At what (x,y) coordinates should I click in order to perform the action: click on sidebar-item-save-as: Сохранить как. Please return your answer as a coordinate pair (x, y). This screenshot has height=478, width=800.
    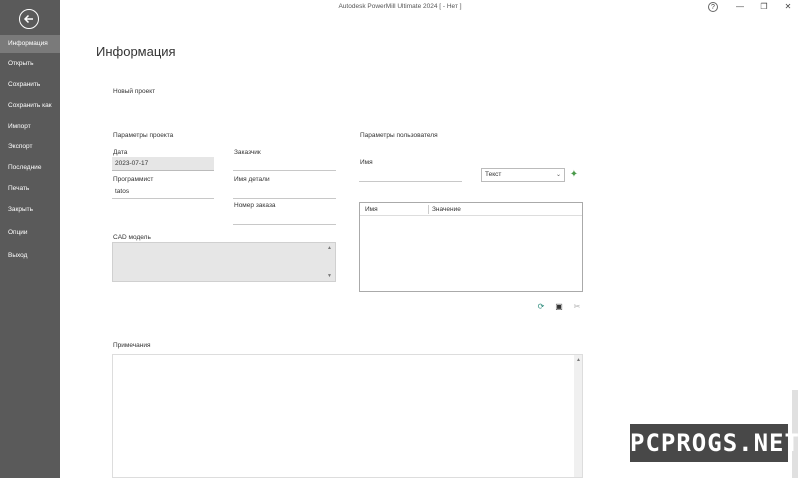
    Looking at the image, I should click on (30, 106).